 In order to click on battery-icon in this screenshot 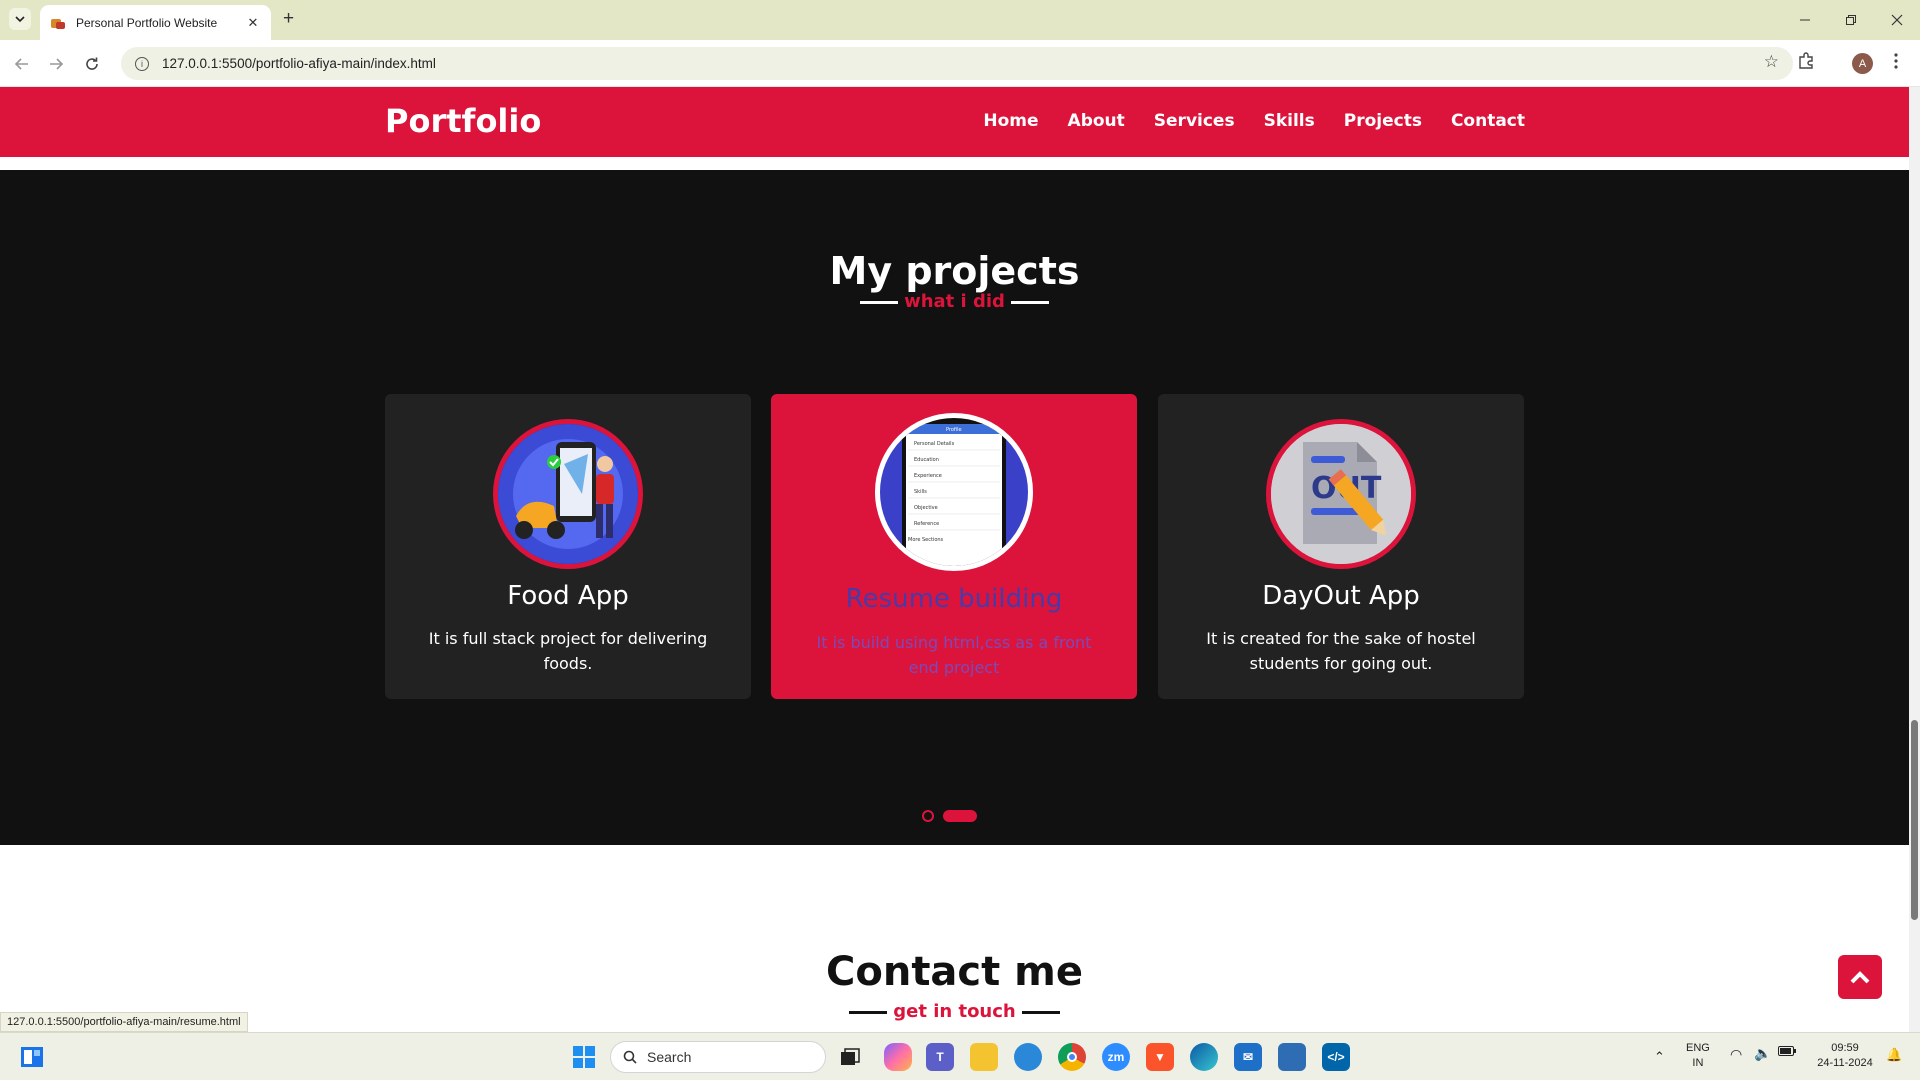, I will do `click(1787, 1053)`.